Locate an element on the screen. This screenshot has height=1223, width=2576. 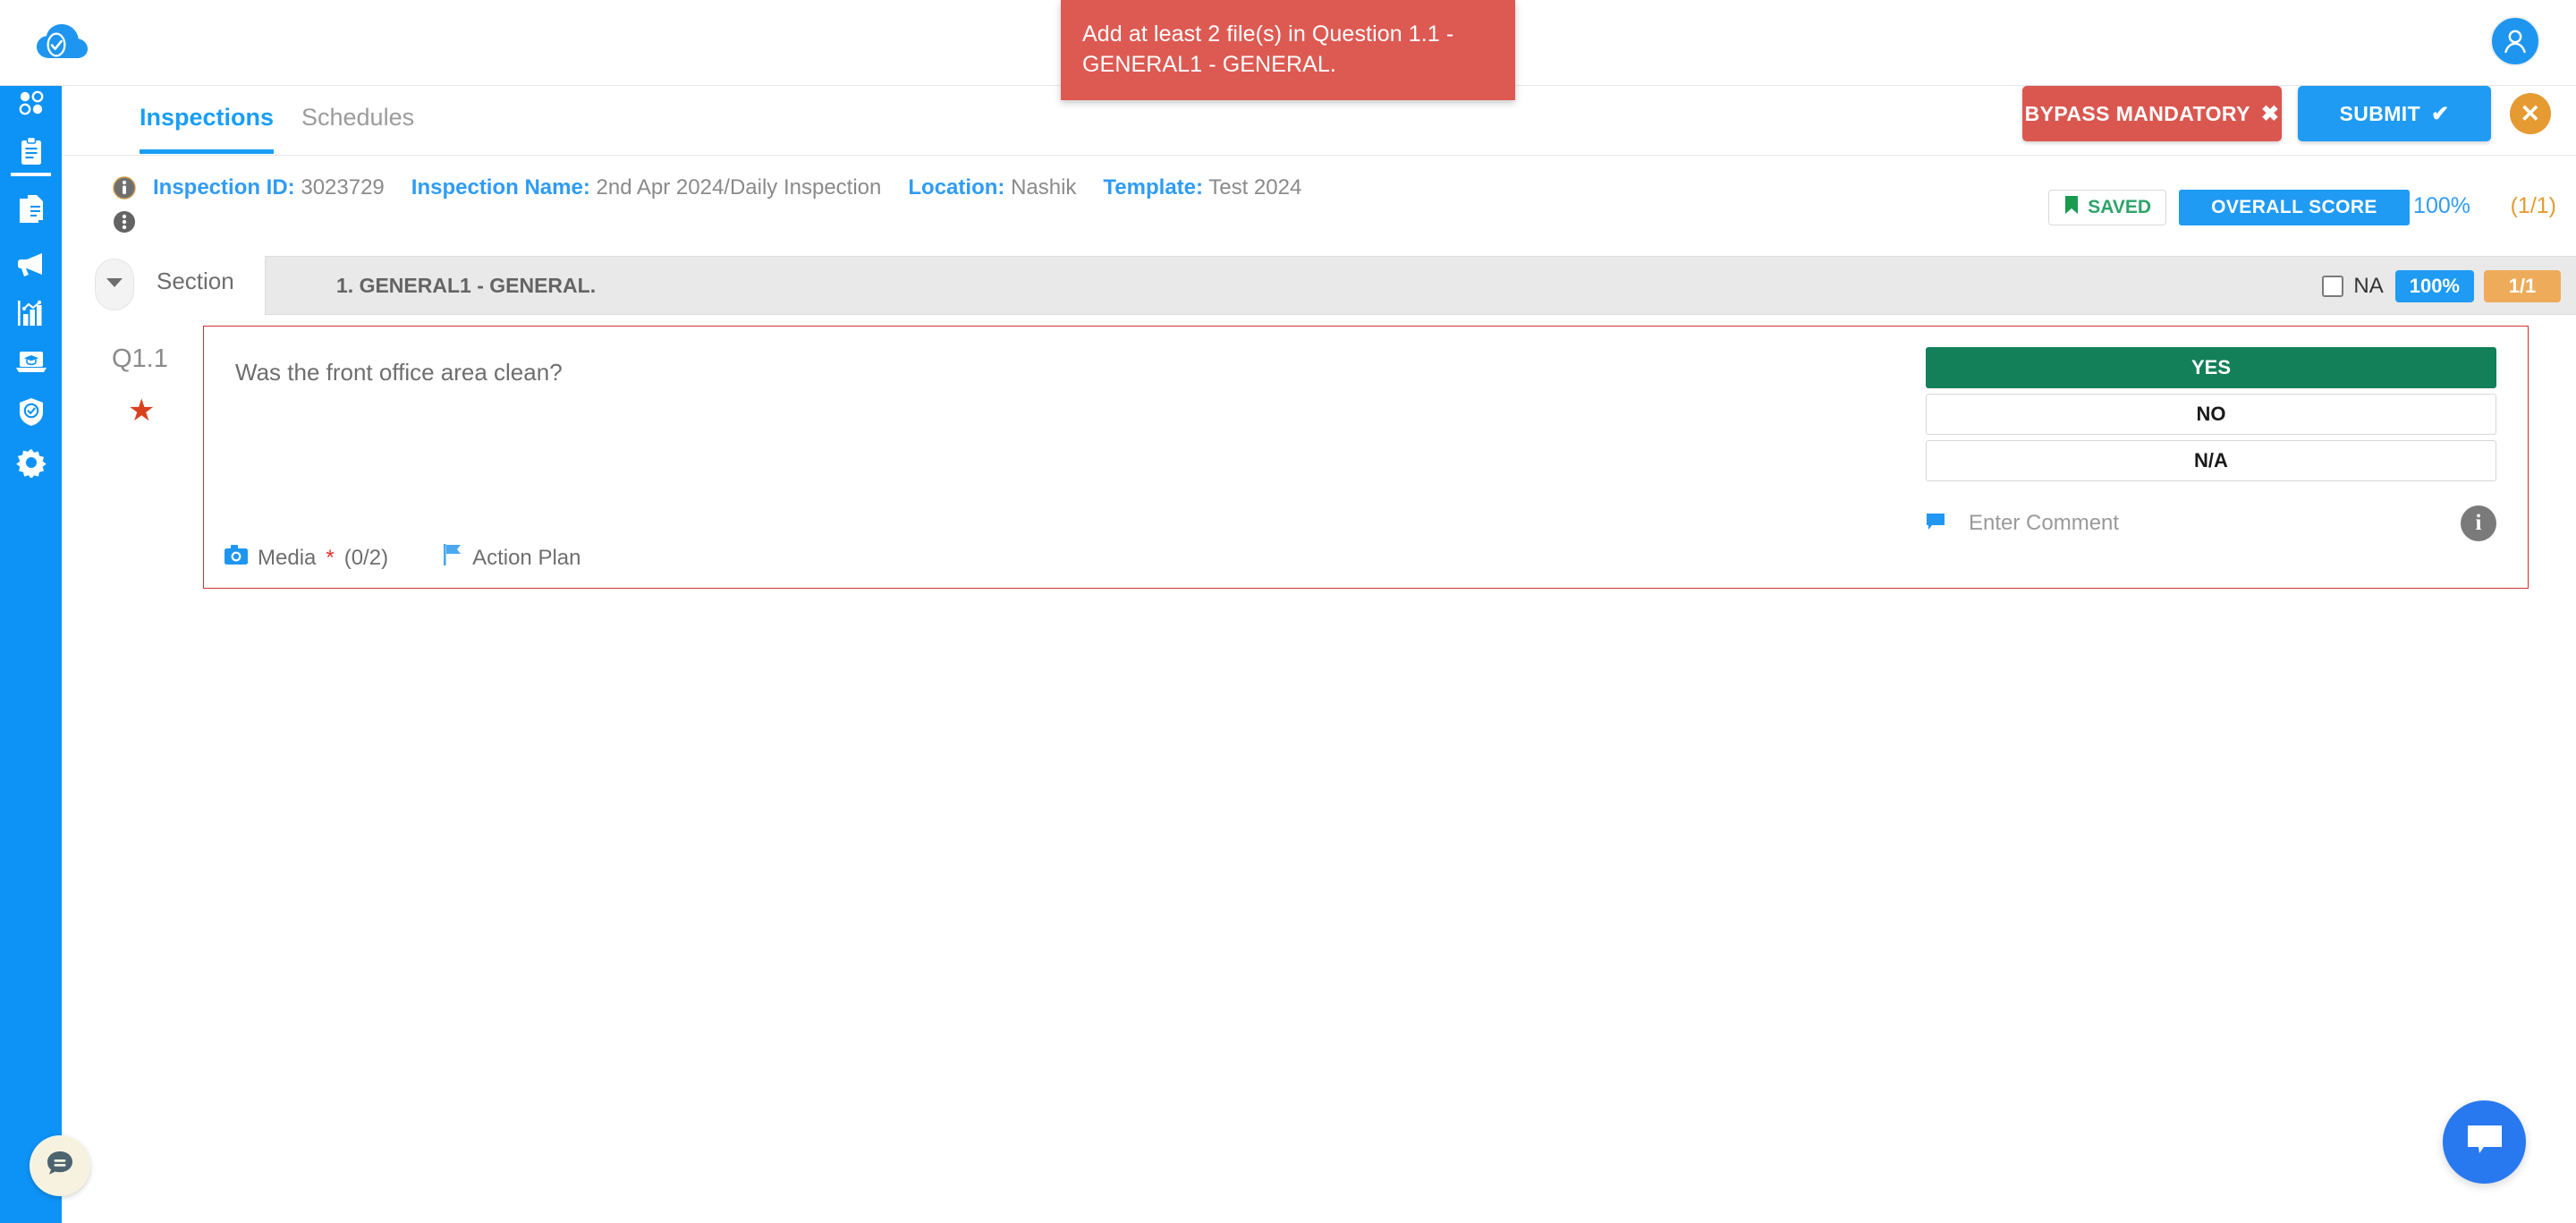
camera-icon is located at coordinates (236, 558).